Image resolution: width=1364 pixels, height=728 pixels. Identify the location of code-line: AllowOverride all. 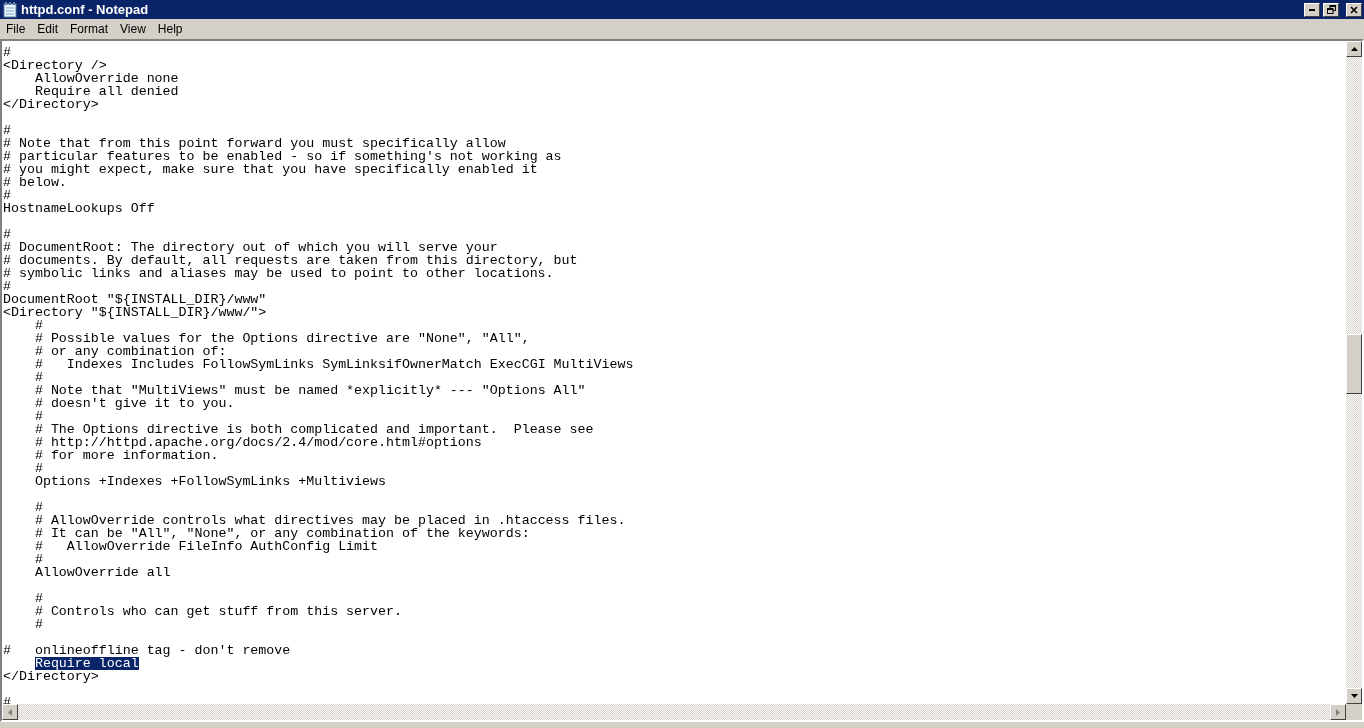
(102, 572).